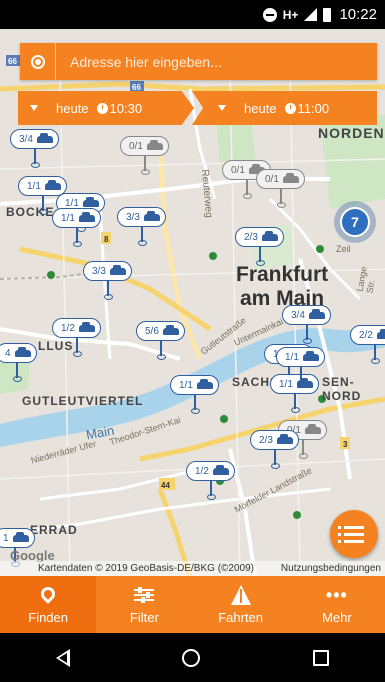  I want to click on time-from-day: heute, so click(72, 108).